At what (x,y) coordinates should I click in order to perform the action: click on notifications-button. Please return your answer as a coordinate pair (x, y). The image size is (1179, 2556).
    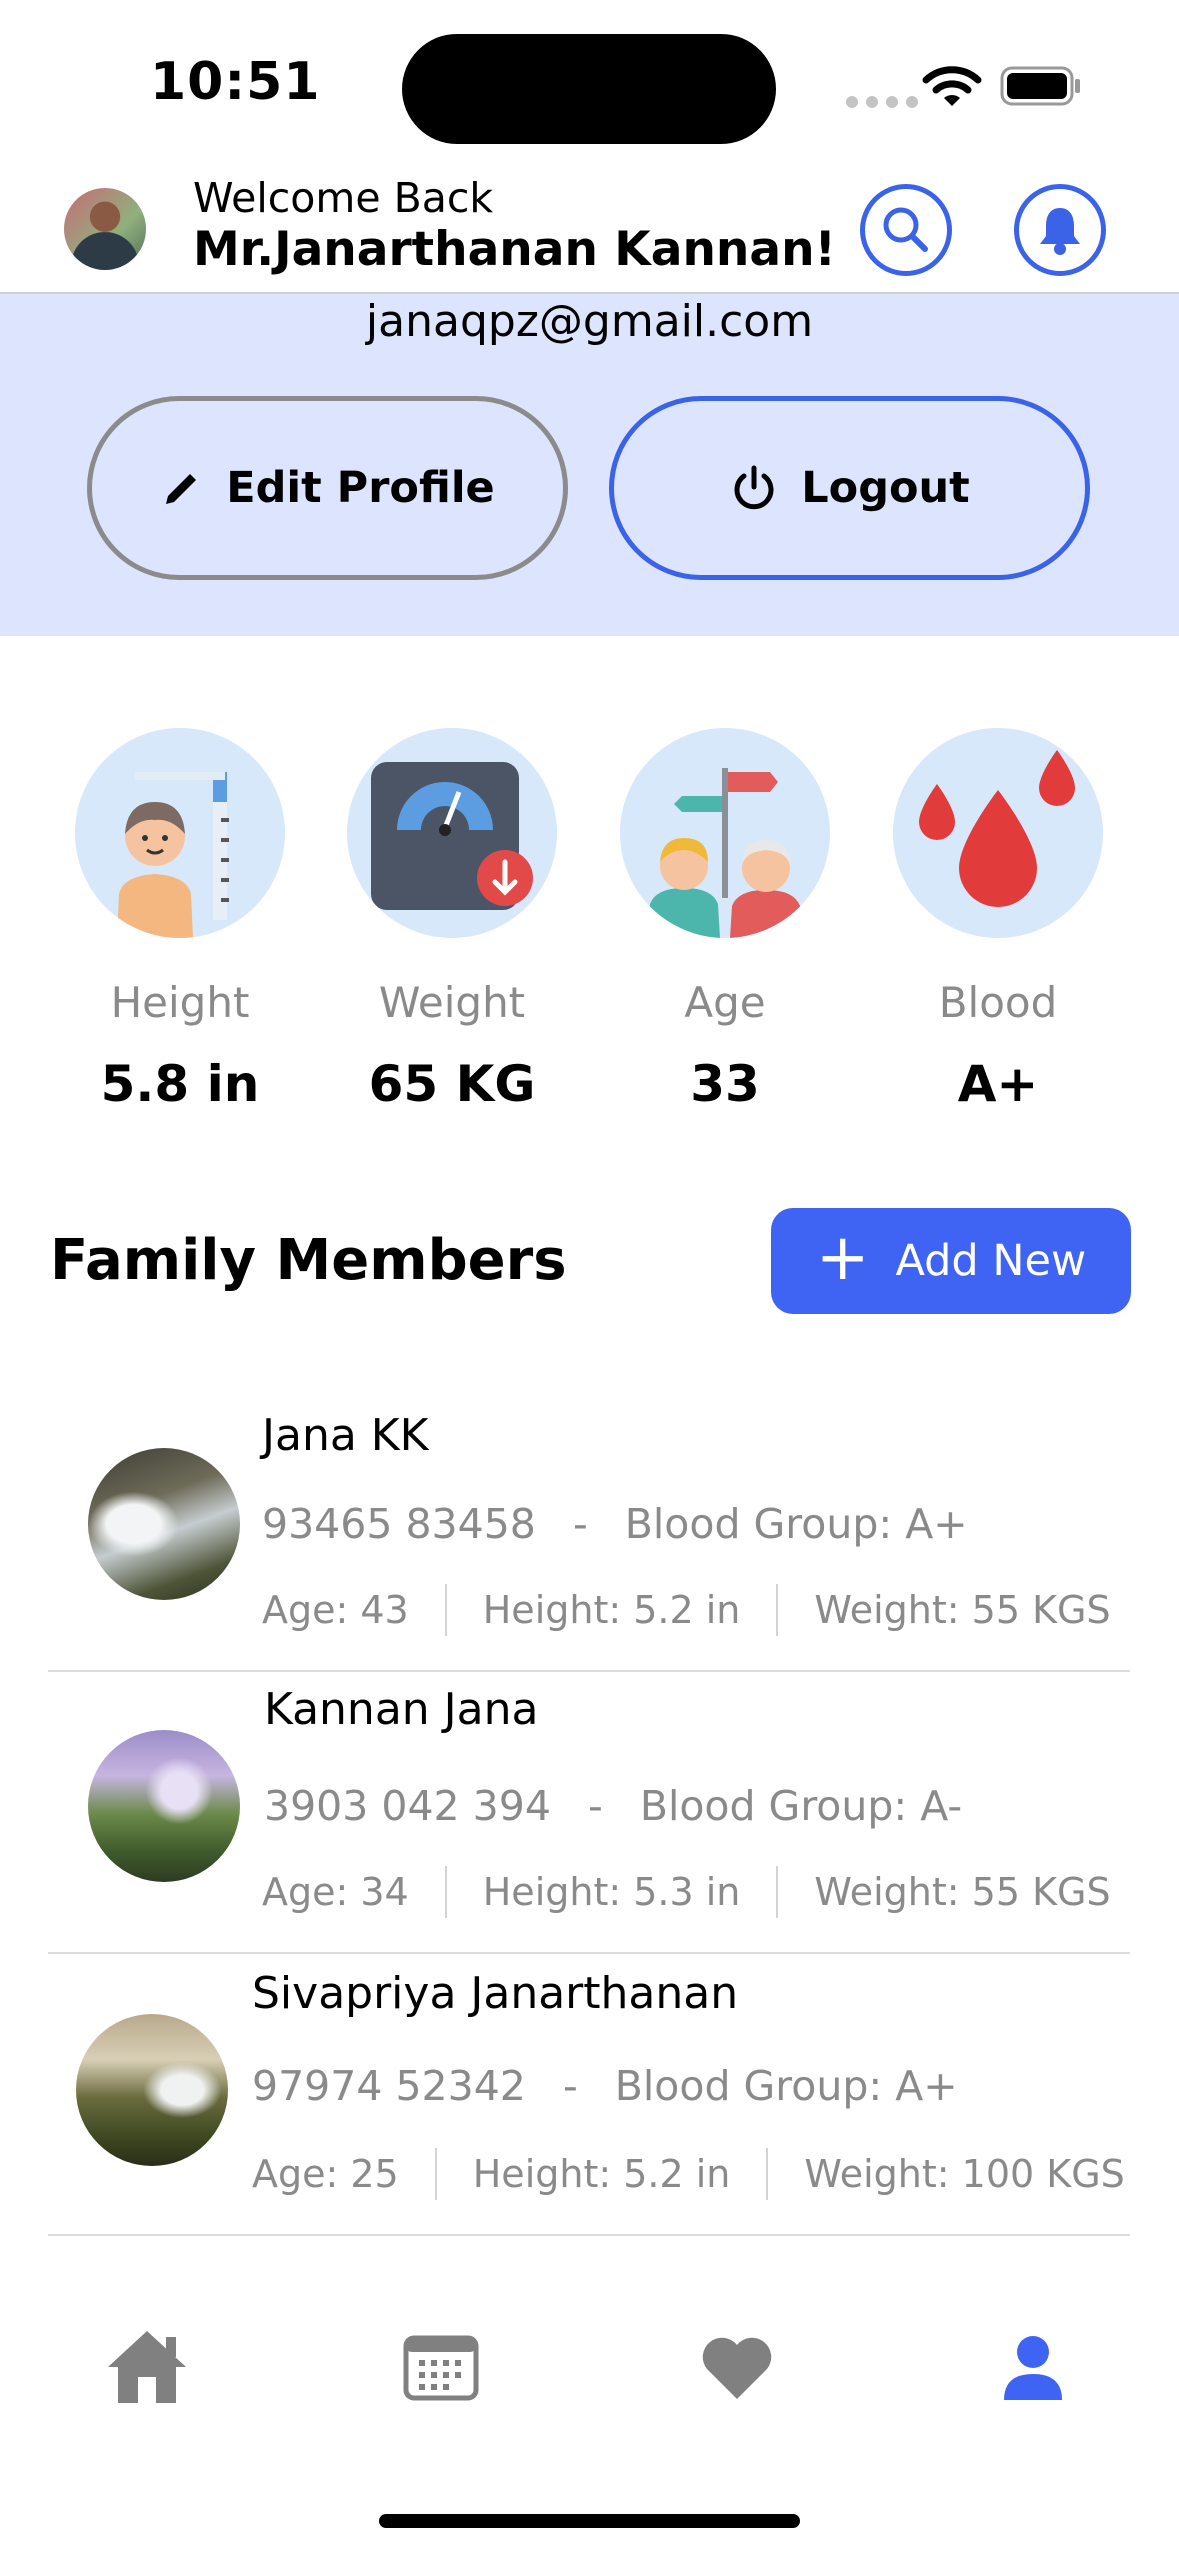
    Looking at the image, I should click on (1060, 230).